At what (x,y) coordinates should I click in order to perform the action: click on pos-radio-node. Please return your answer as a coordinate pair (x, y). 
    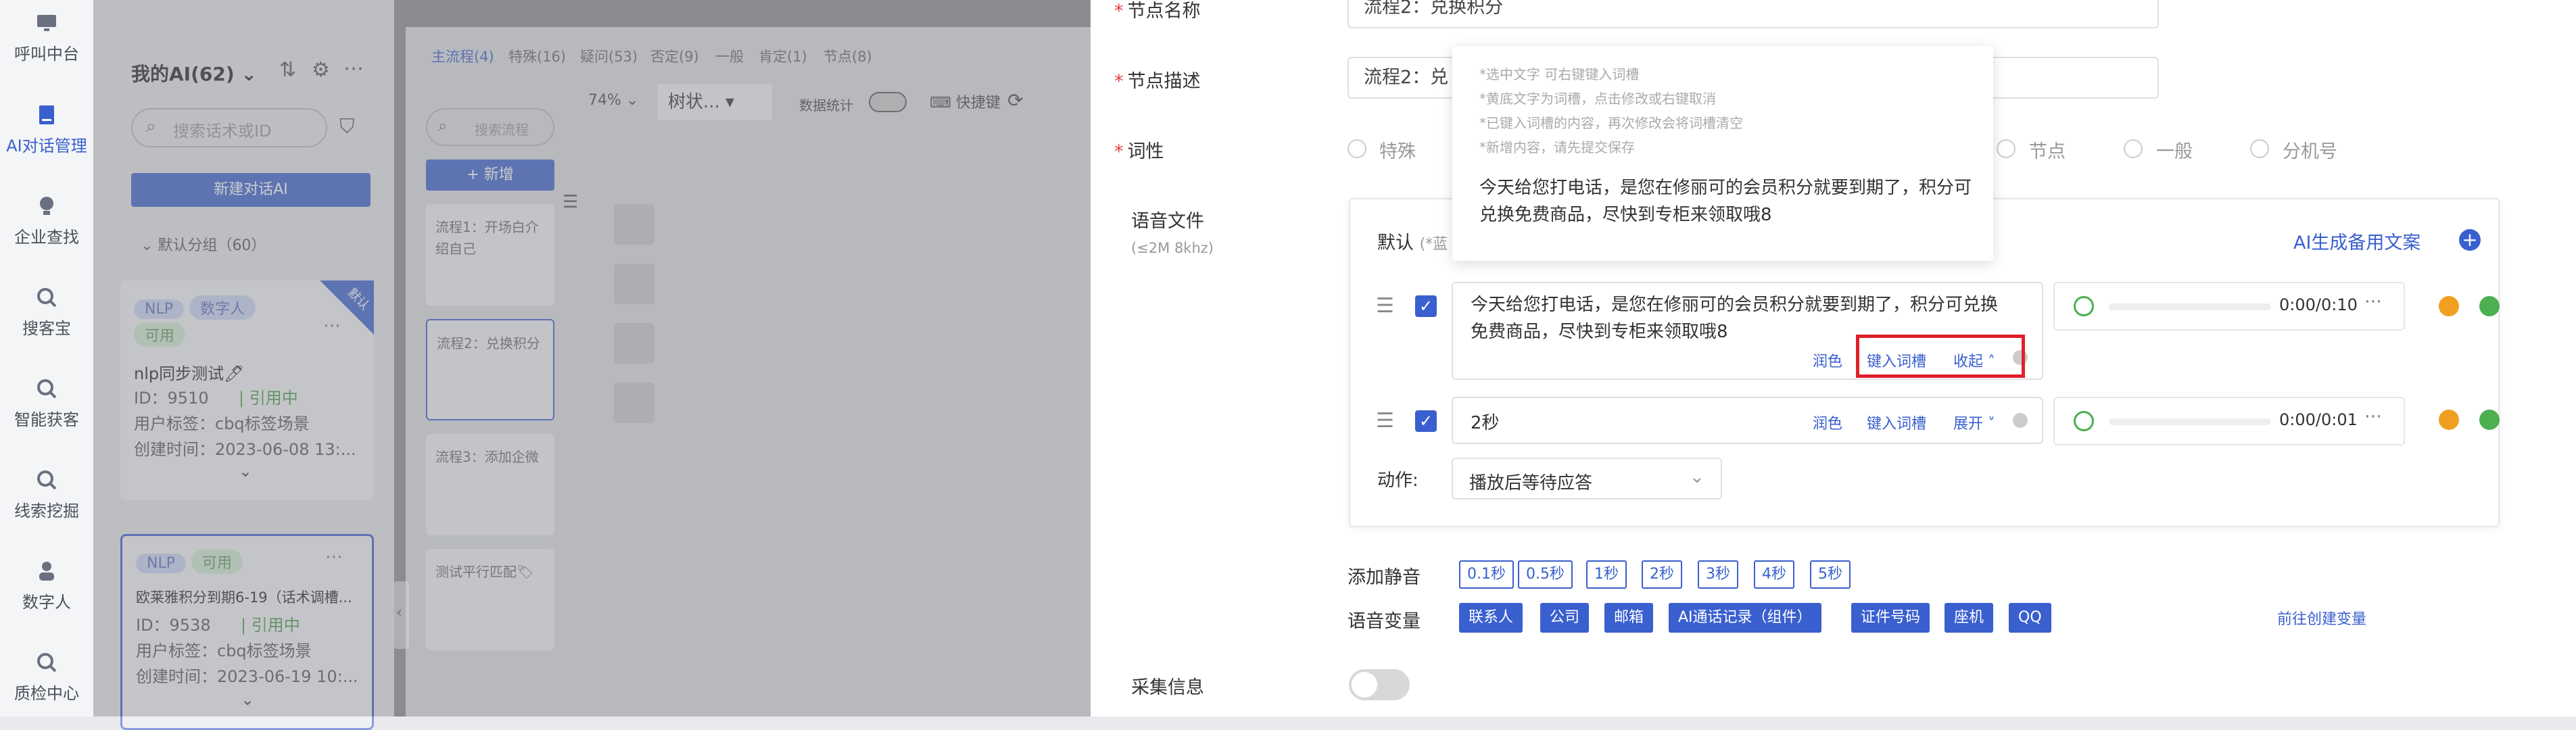
    Looking at the image, I should click on (2006, 148).